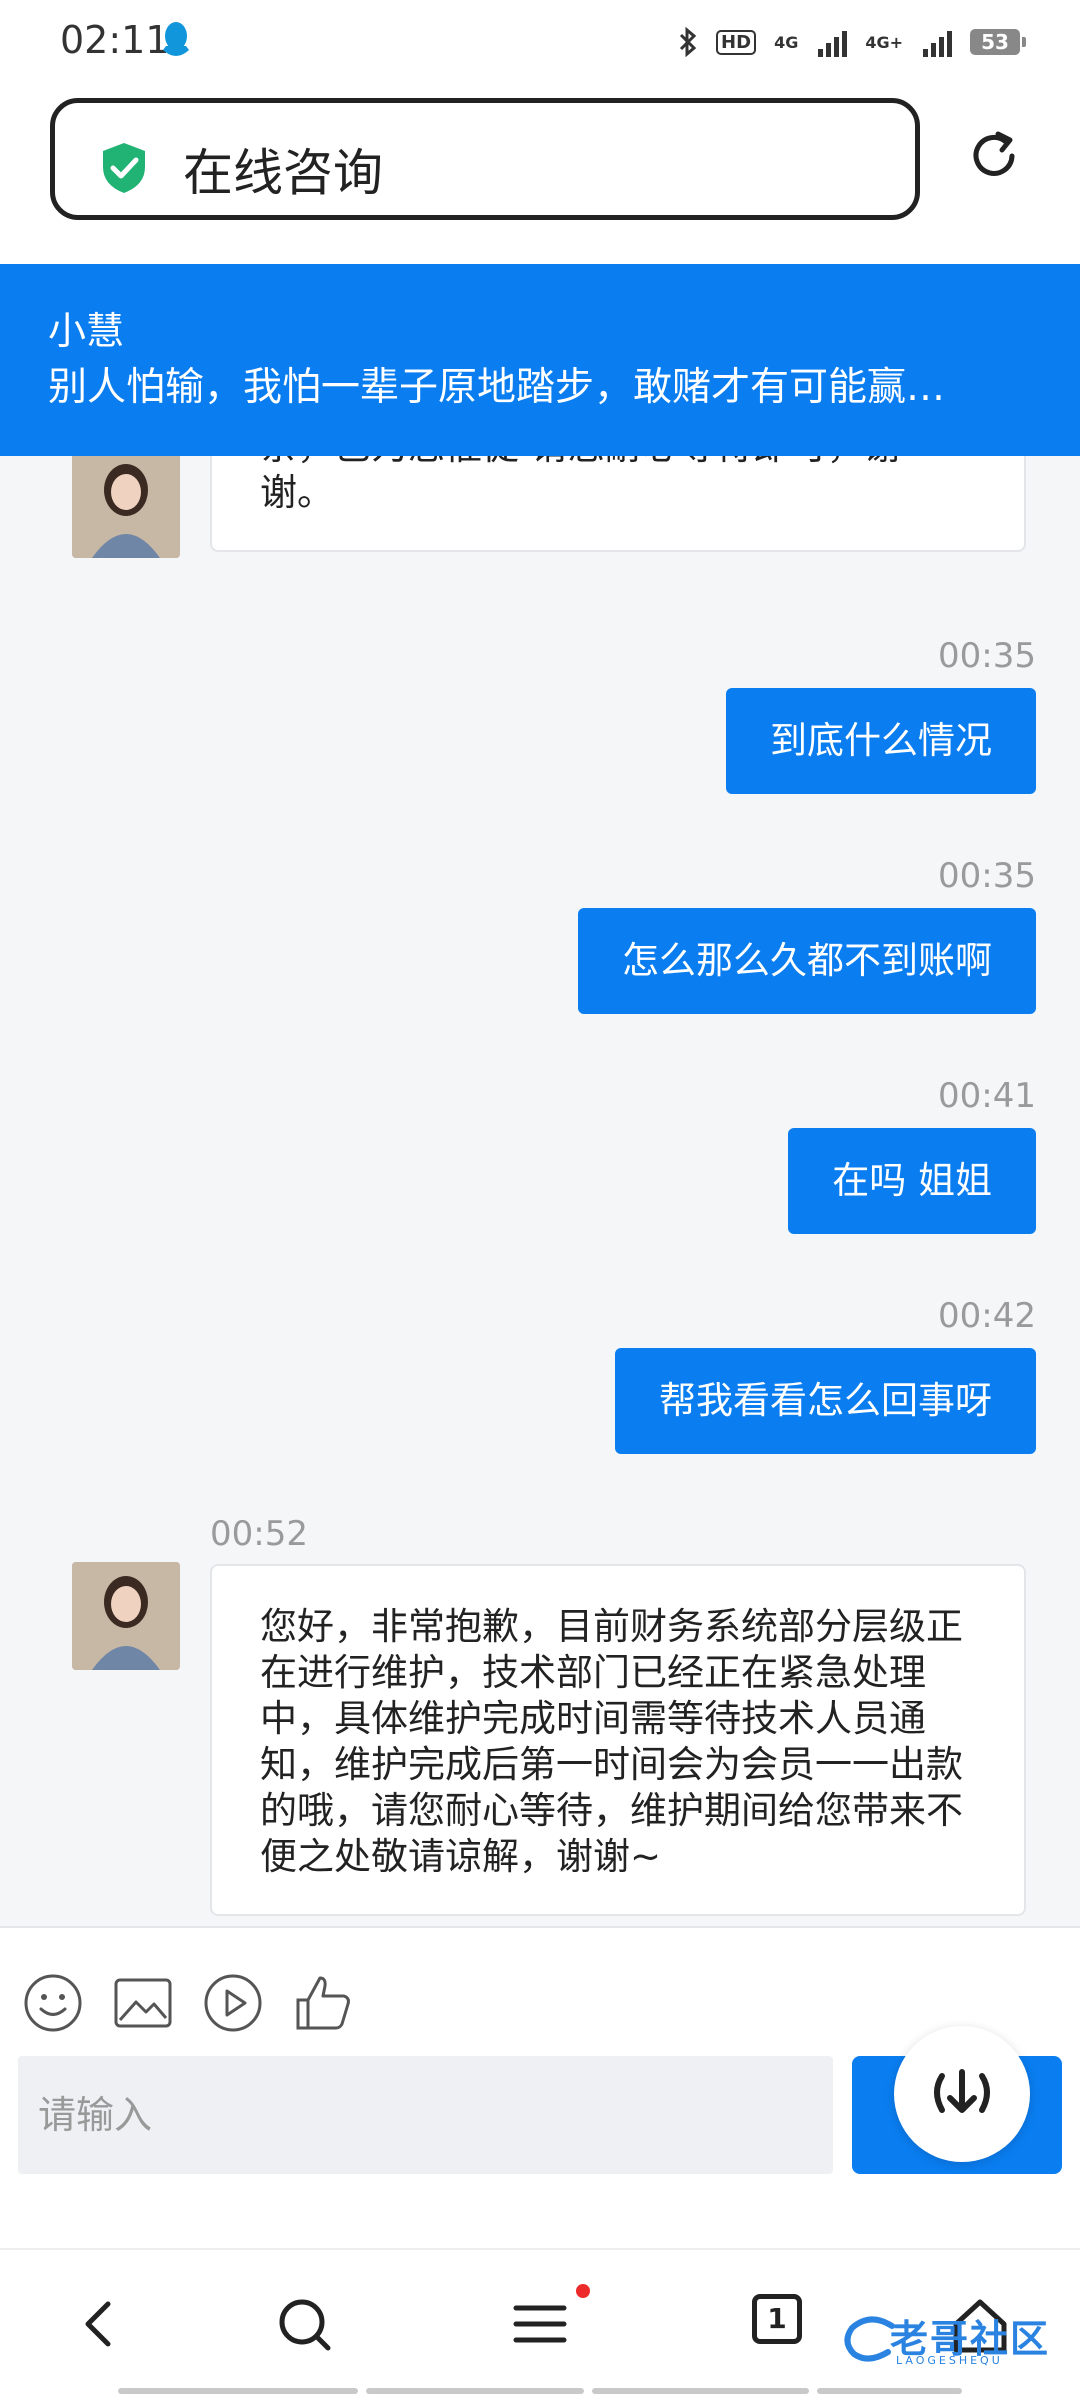 This screenshot has width=1080, height=2402. I want to click on message-time: 00:52, so click(259, 1534).